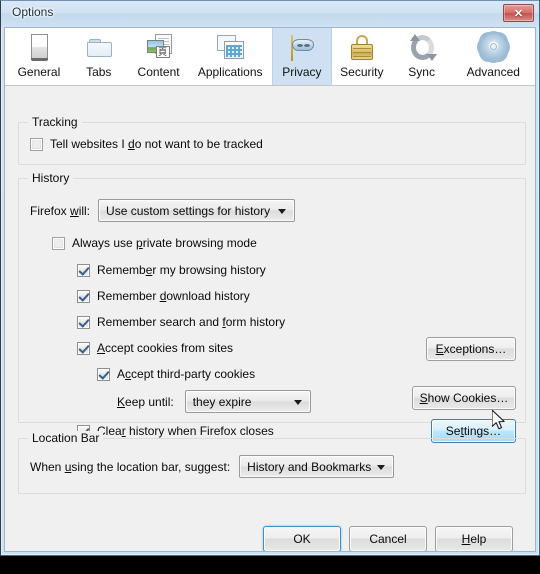  Describe the element at coordinates (83, 348) in the screenshot. I see `accept-cookies-checkbox` at that location.